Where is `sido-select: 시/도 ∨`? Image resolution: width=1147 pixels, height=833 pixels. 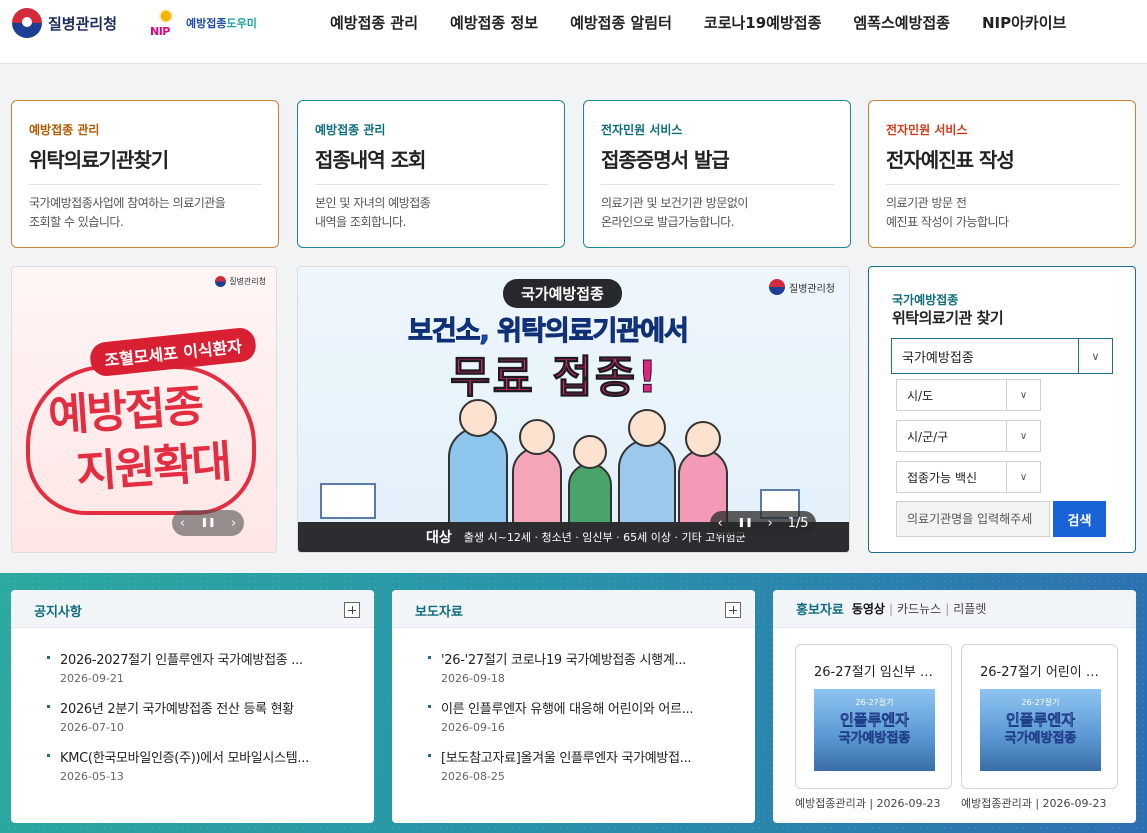
sido-select: 시/도 ∨ is located at coordinates (968, 395).